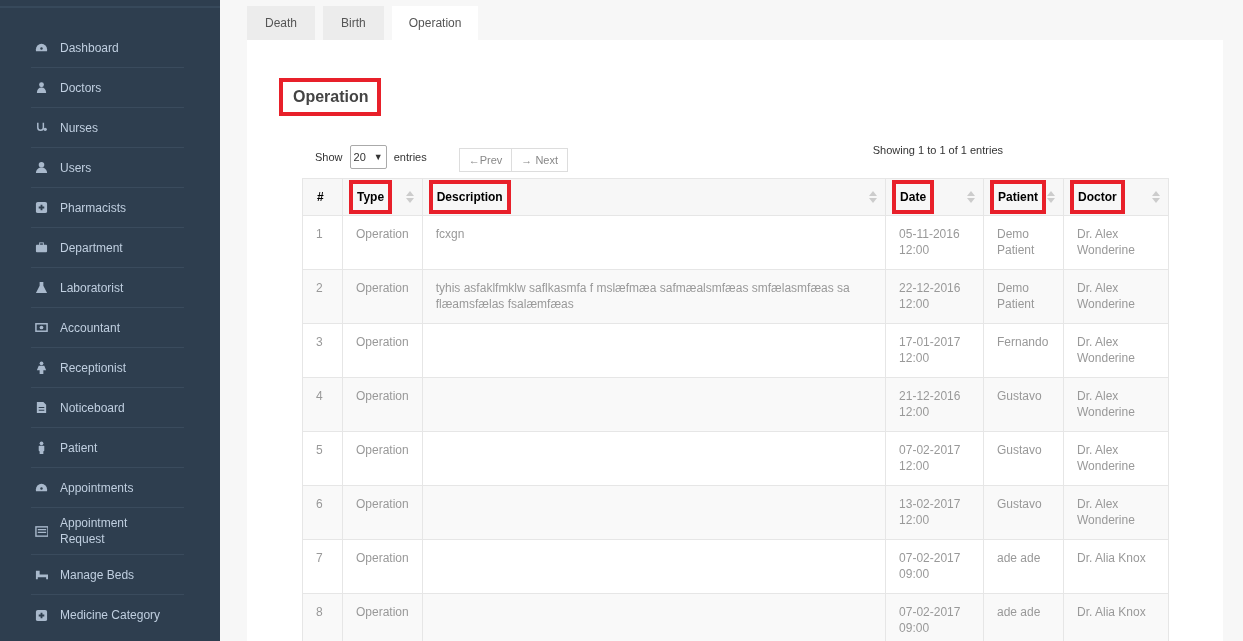 The image size is (1243, 641). What do you see at coordinates (329, 157) in the screenshot?
I see `show-label: Show` at bounding box center [329, 157].